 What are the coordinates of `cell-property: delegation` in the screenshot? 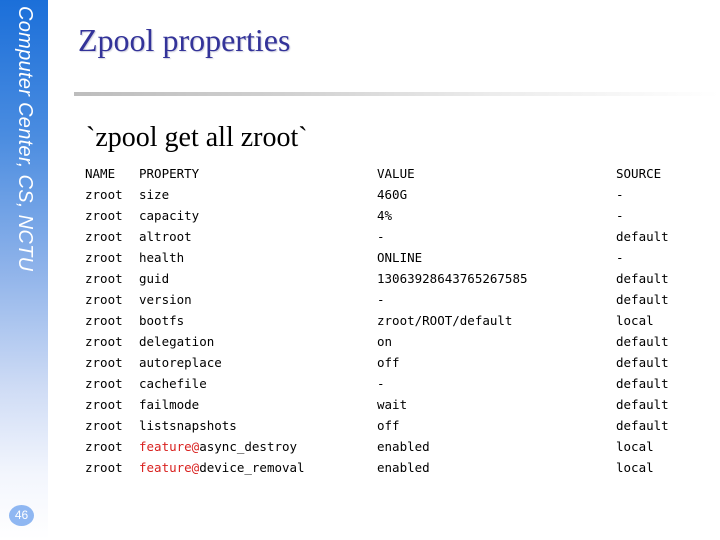 It's located at (176, 341).